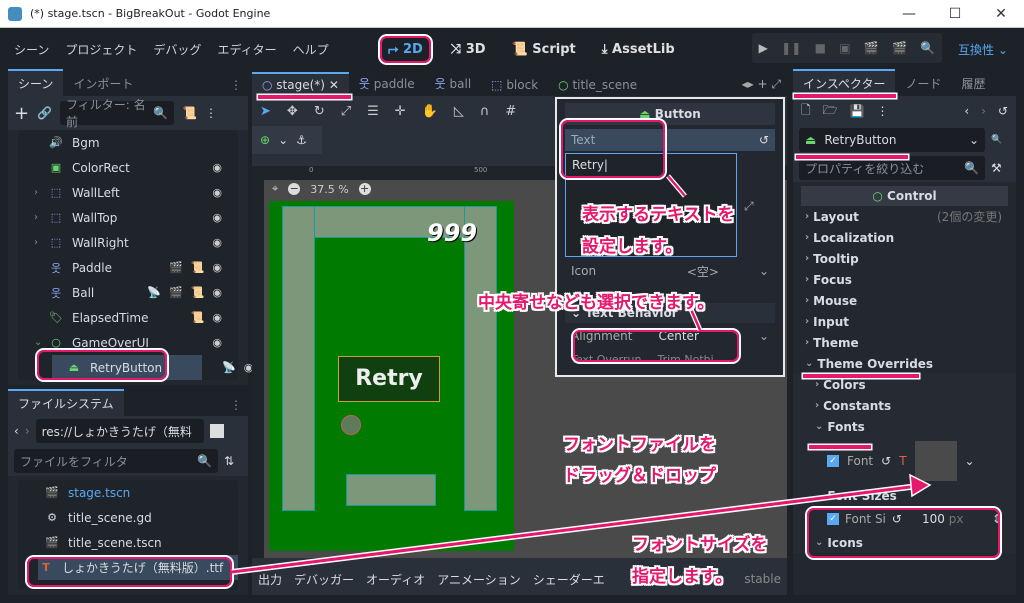 Image resolution: width=1024 pixels, height=603 pixels. What do you see at coordinates (639, 476) in the screenshot?
I see `annotation-drag-line2: ドラッグ＆ドロップ` at bounding box center [639, 476].